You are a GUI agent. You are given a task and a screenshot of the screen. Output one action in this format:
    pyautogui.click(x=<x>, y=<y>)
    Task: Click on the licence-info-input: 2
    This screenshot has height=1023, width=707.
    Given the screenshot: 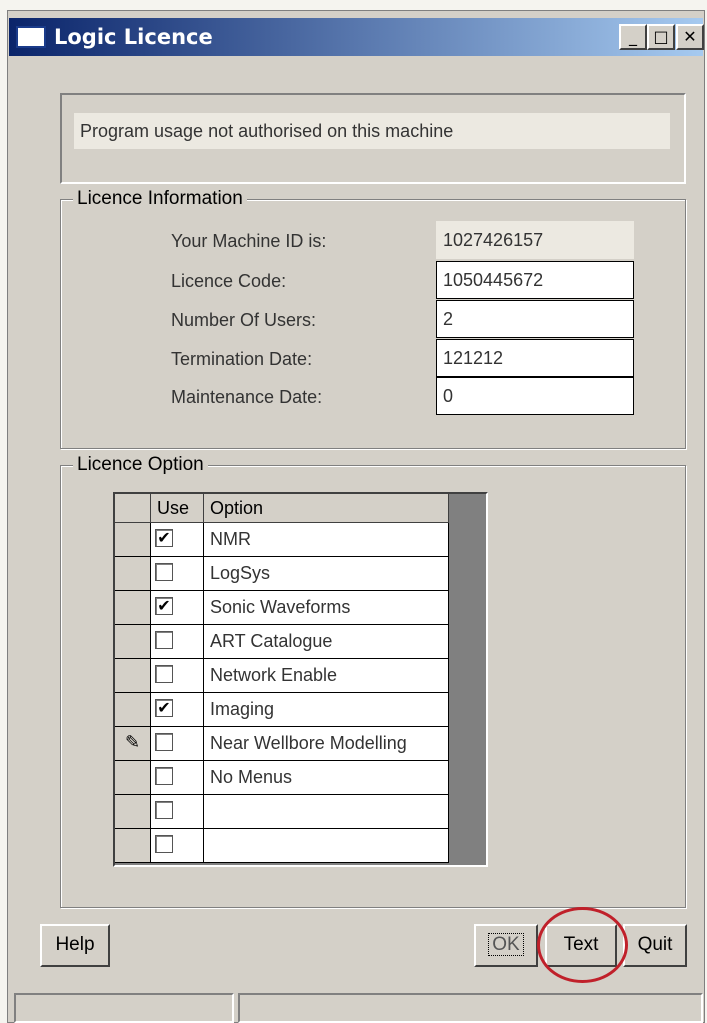 What is the action you would take?
    pyautogui.click(x=535, y=319)
    